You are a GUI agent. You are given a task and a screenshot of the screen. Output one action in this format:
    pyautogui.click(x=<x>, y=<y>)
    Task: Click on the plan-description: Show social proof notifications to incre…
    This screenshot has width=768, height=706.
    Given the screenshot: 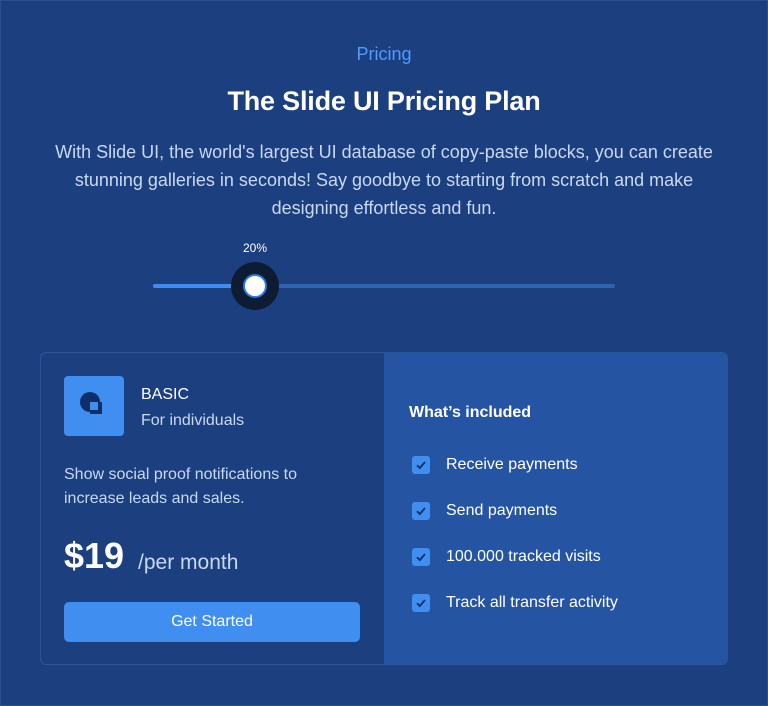 What is the action you would take?
    pyautogui.click(x=181, y=486)
    